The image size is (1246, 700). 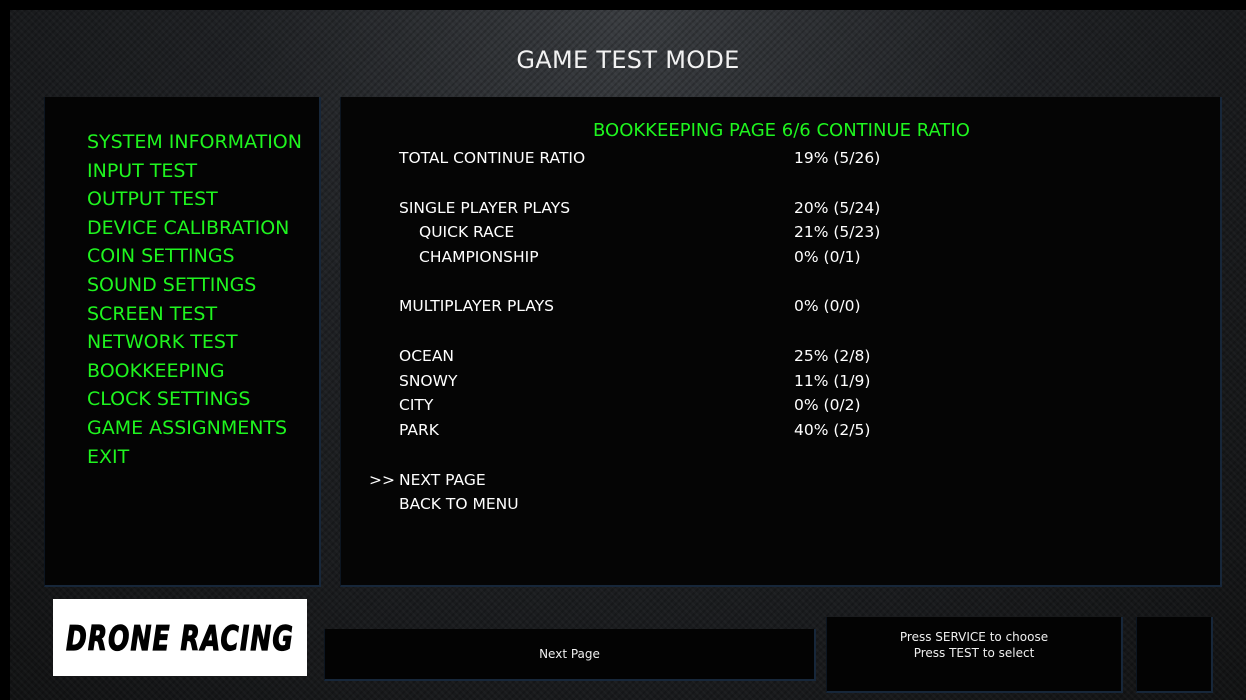 I want to click on drone-racing-logo: DRONE RACING, so click(x=180, y=637).